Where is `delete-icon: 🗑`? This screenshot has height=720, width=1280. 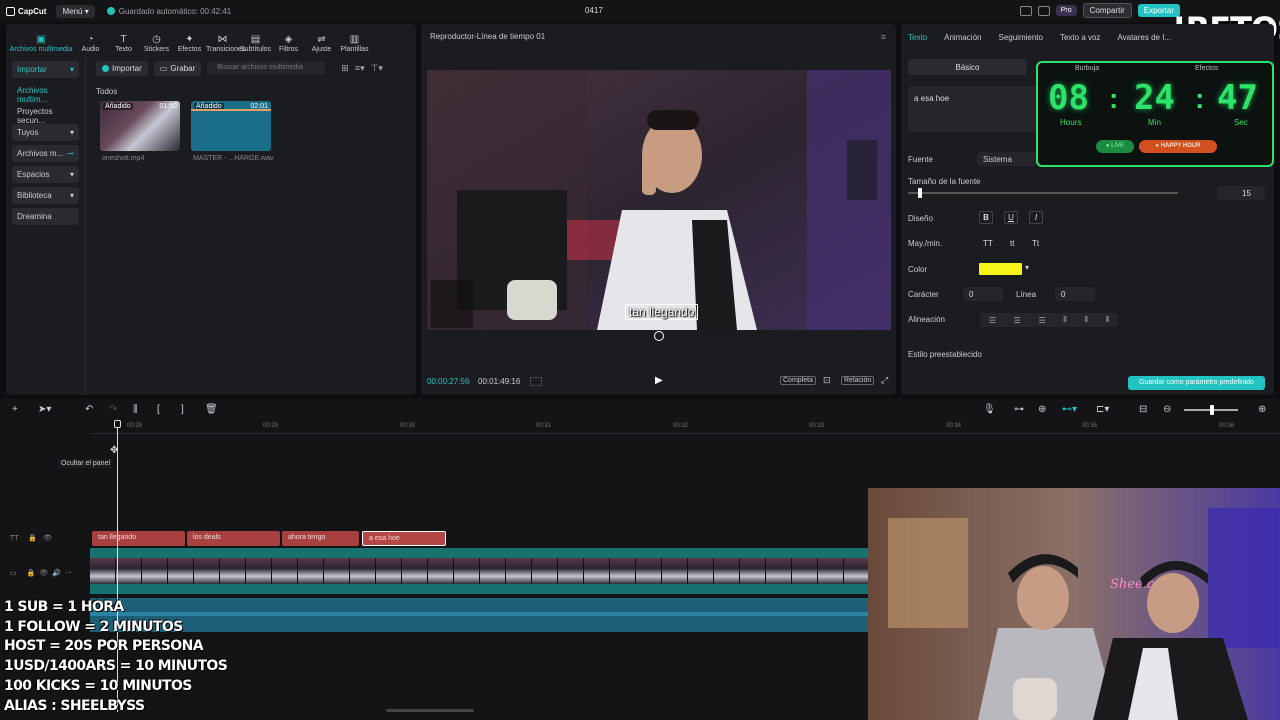
delete-icon: 🗑 is located at coordinates (211, 409).